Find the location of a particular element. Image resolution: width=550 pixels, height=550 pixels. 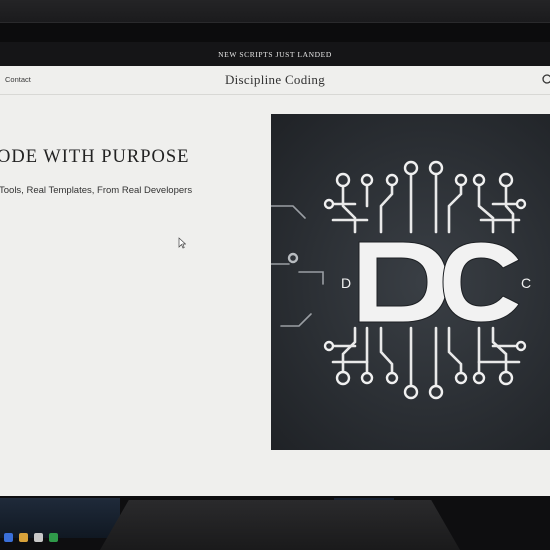

announcement-text: NEW SCRIPTS JUST LANDED is located at coordinates (275, 54).